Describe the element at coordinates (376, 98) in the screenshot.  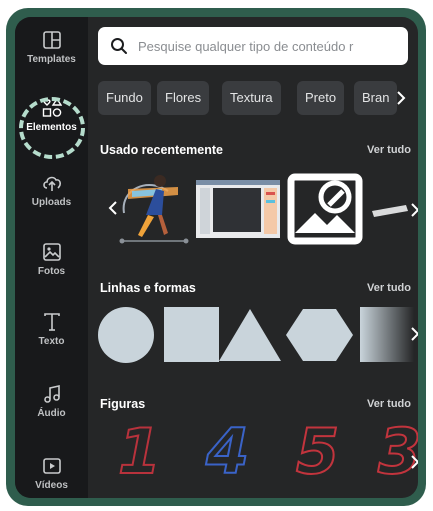
I see `chip-branco: Bran` at that location.